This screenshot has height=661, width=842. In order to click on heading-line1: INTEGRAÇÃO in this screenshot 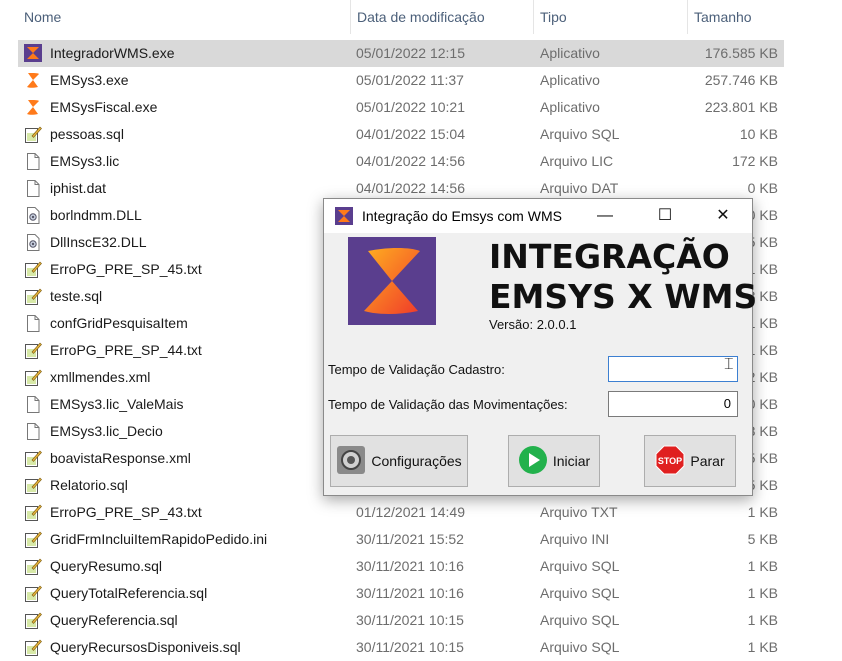, I will do `click(609, 256)`.